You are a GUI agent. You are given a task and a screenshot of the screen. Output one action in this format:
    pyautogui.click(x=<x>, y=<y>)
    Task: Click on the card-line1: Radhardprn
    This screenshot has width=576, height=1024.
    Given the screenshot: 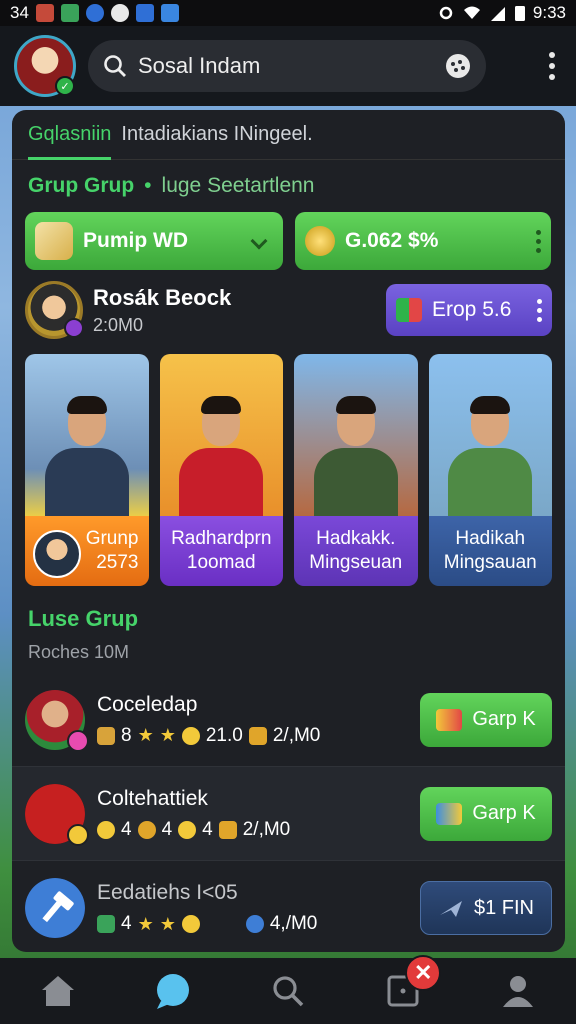 What is the action you would take?
    pyautogui.click(x=221, y=539)
    